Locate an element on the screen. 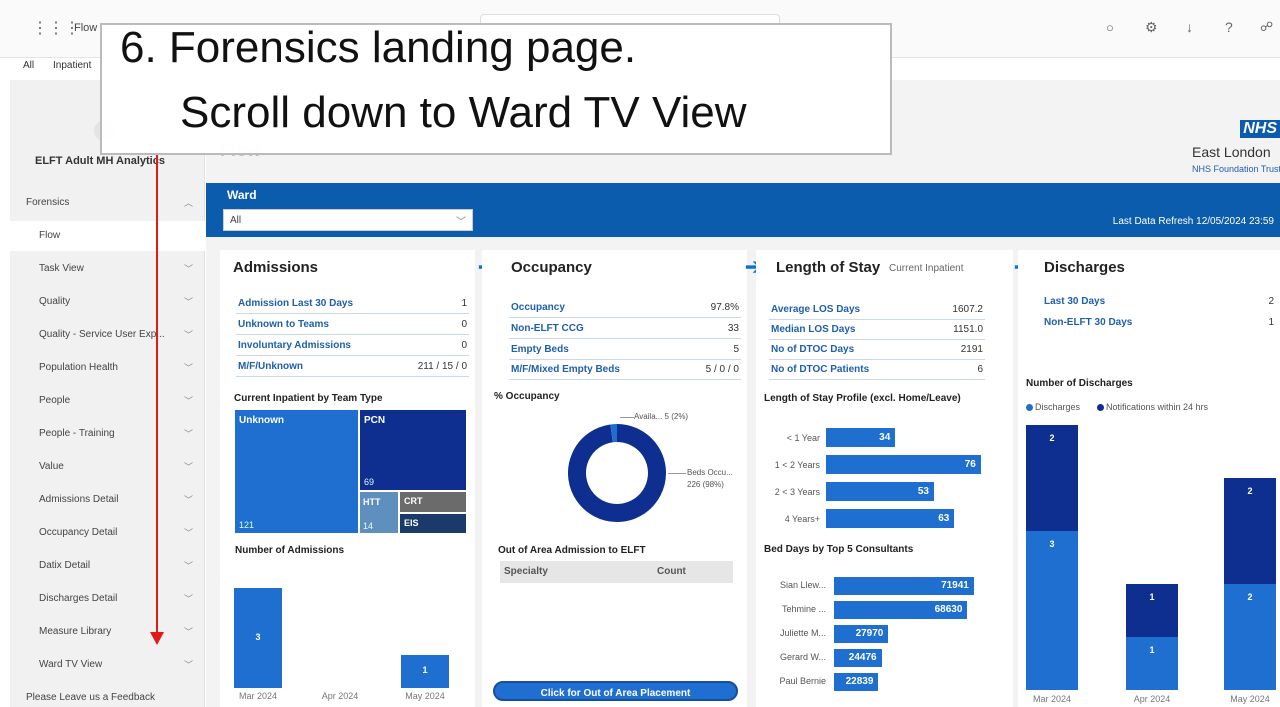 This screenshot has width=1280, height=707. column-header: Count is located at coordinates (671, 571).